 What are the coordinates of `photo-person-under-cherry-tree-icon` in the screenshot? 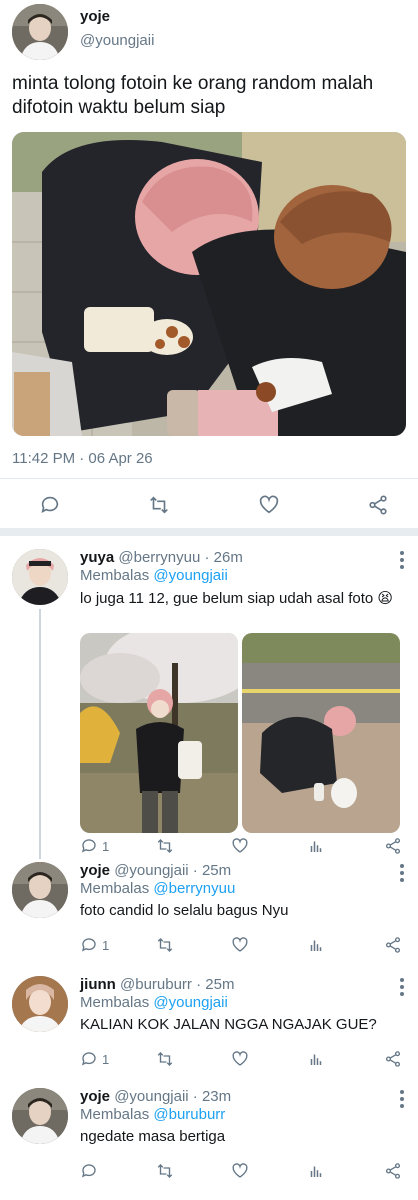 It's located at (159, 733).